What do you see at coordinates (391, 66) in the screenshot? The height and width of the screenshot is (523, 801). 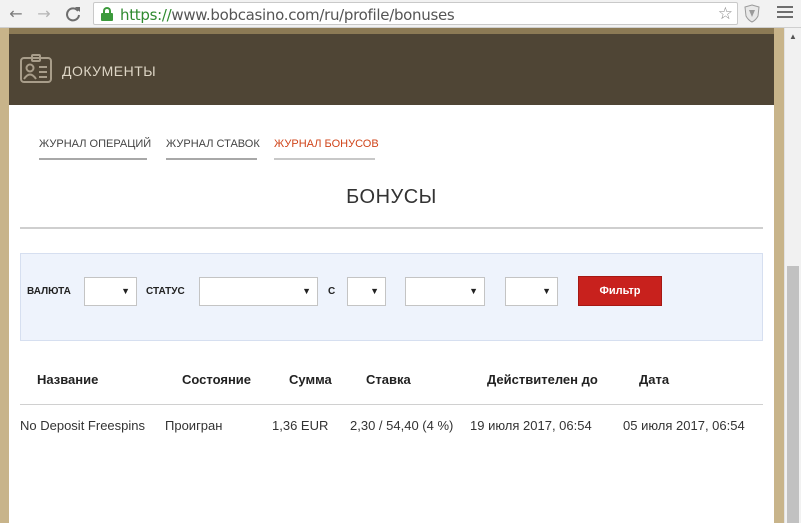 I see `documents-banner: ДОКУМЕНТЫ` at bounding box center [391, 66].